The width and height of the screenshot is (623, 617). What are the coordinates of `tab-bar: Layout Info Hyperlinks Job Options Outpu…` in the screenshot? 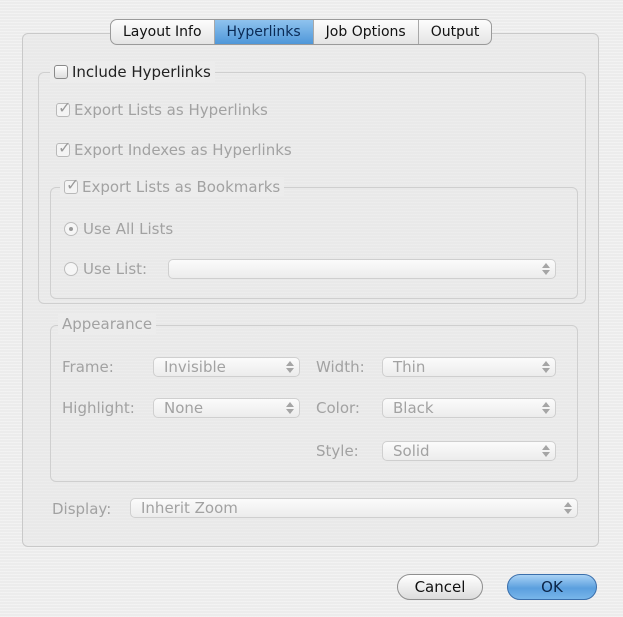 It's located at (301, 32).